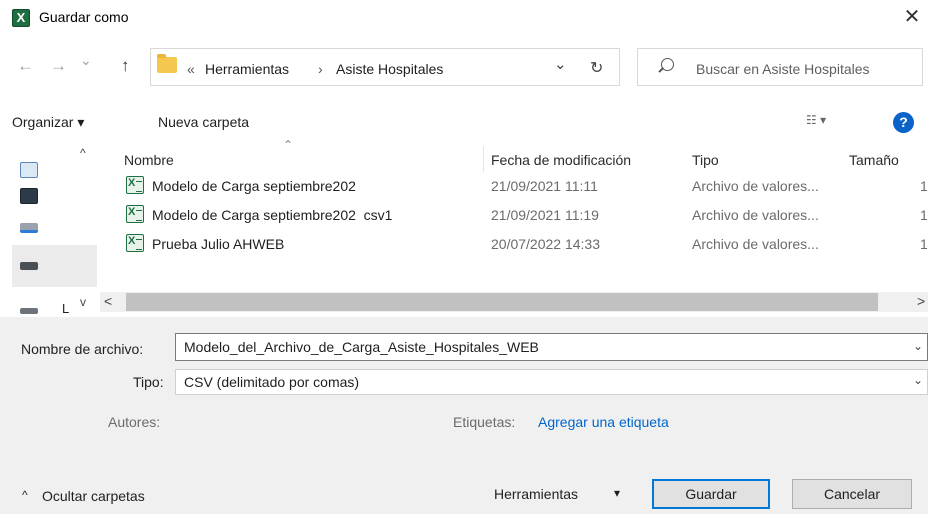 The width and height of the screenshot is (928, 514). I want to click on forward-icon: →, so click(58, 66).